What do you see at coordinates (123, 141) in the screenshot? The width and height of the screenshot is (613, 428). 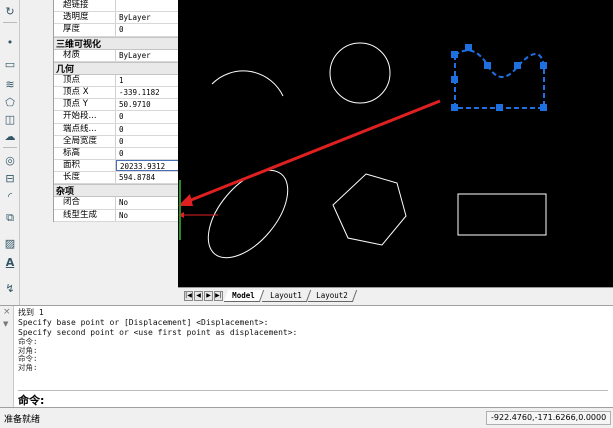 I see `prop-row-global-width: 全局宽度 0` at bounding box center [123, 141].